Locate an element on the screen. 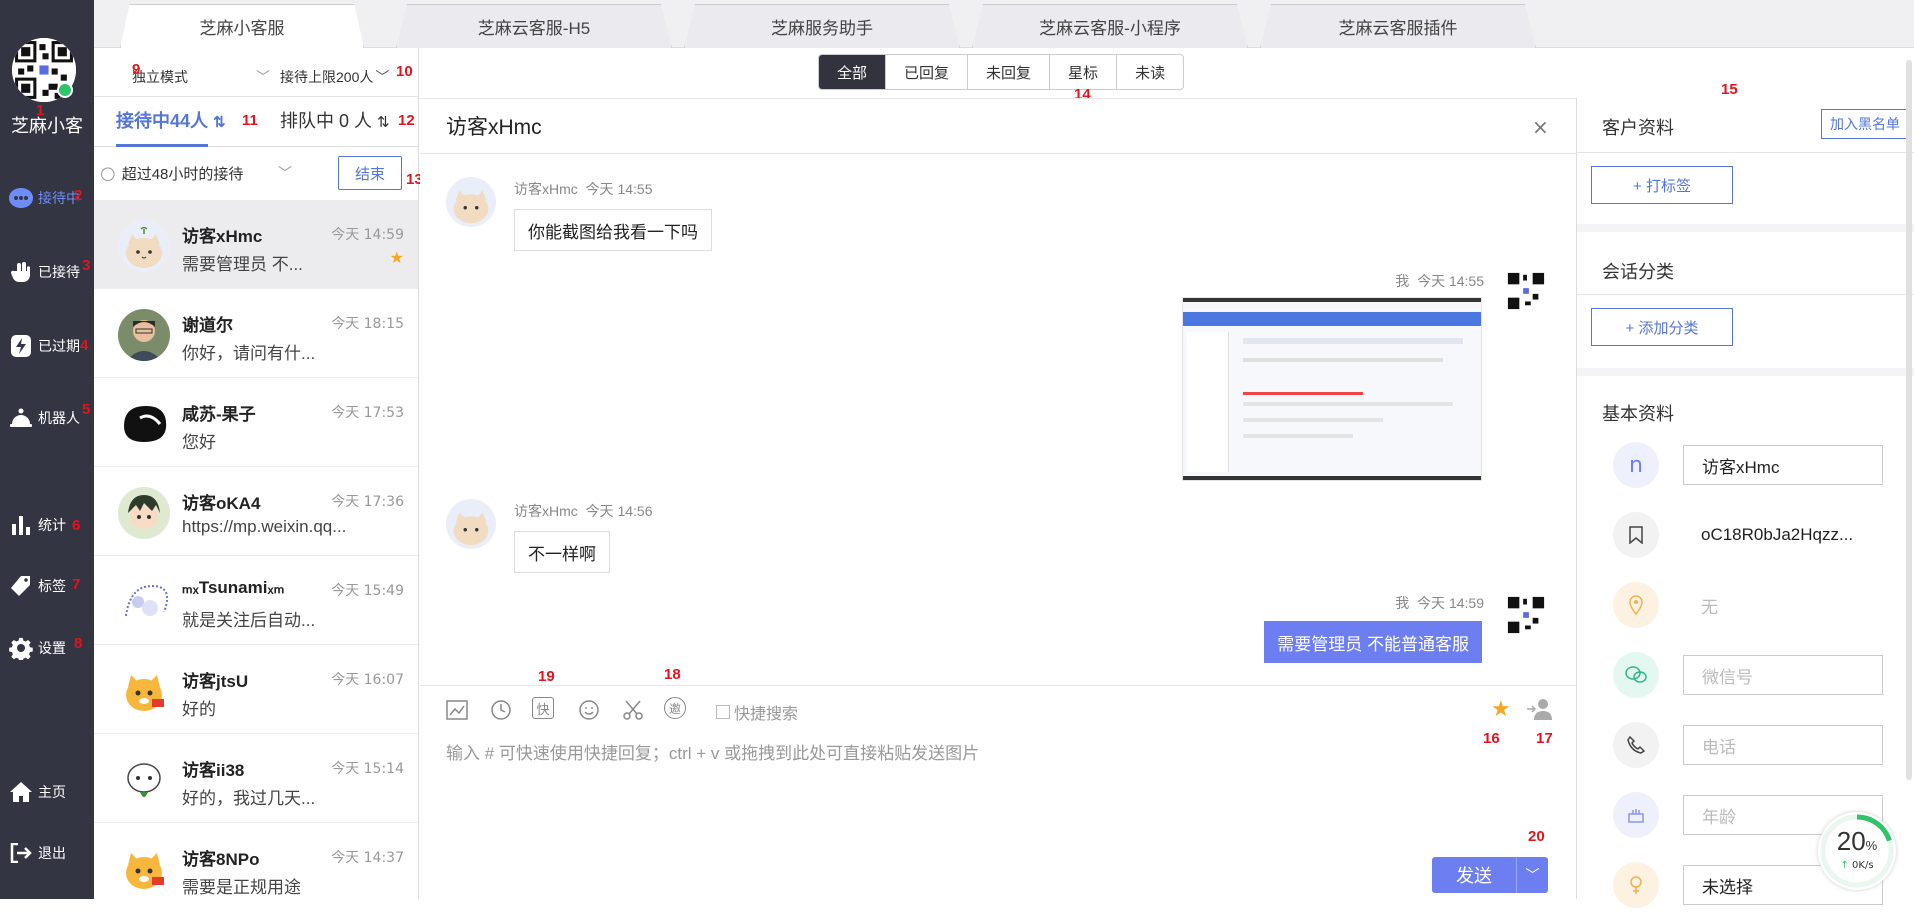 The image size is (1914, 912). network-speed-widget: 20% ↑ 0K/s is located at coordinates (1857, 851).